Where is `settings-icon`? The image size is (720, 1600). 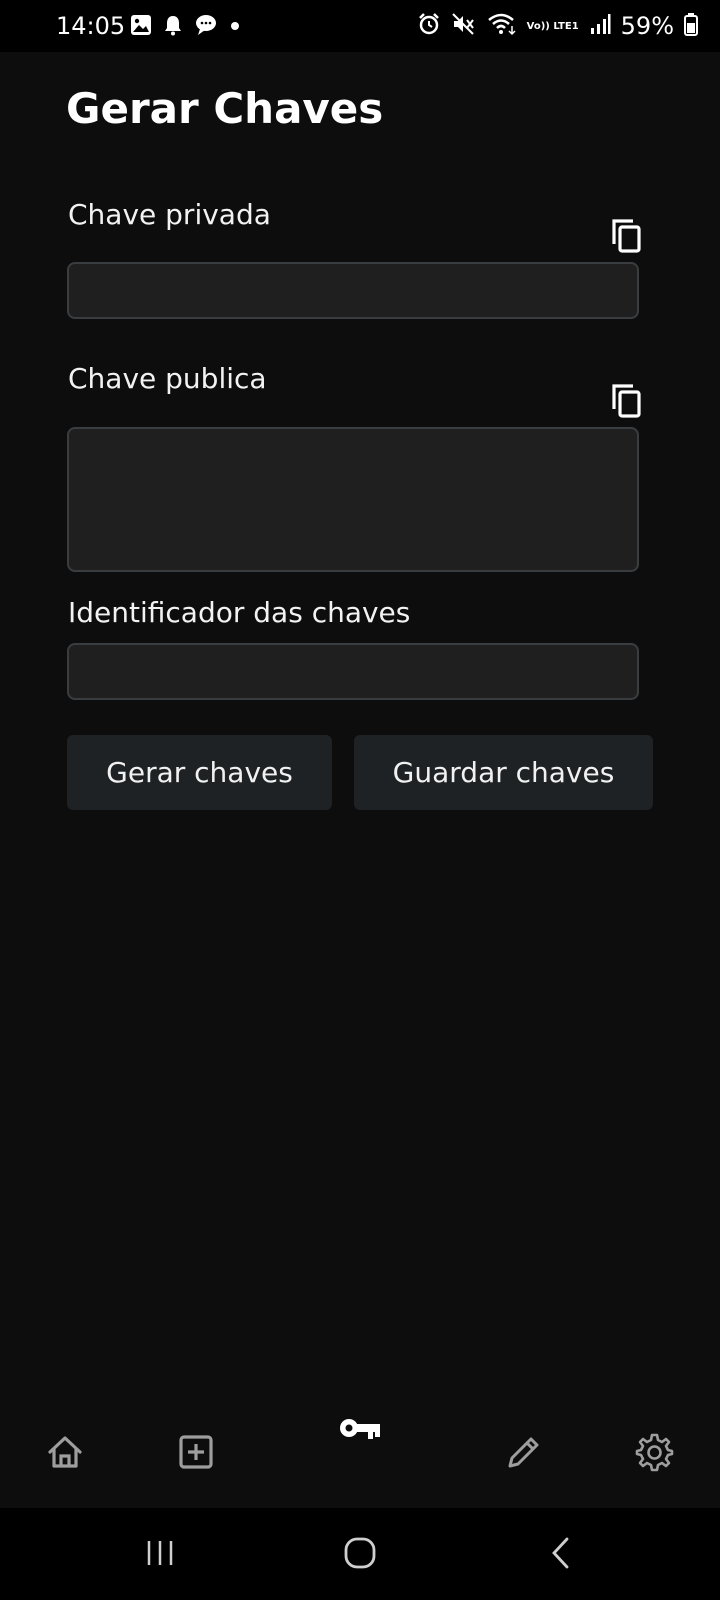 settings-icon is located at coordinates (654, 1454).